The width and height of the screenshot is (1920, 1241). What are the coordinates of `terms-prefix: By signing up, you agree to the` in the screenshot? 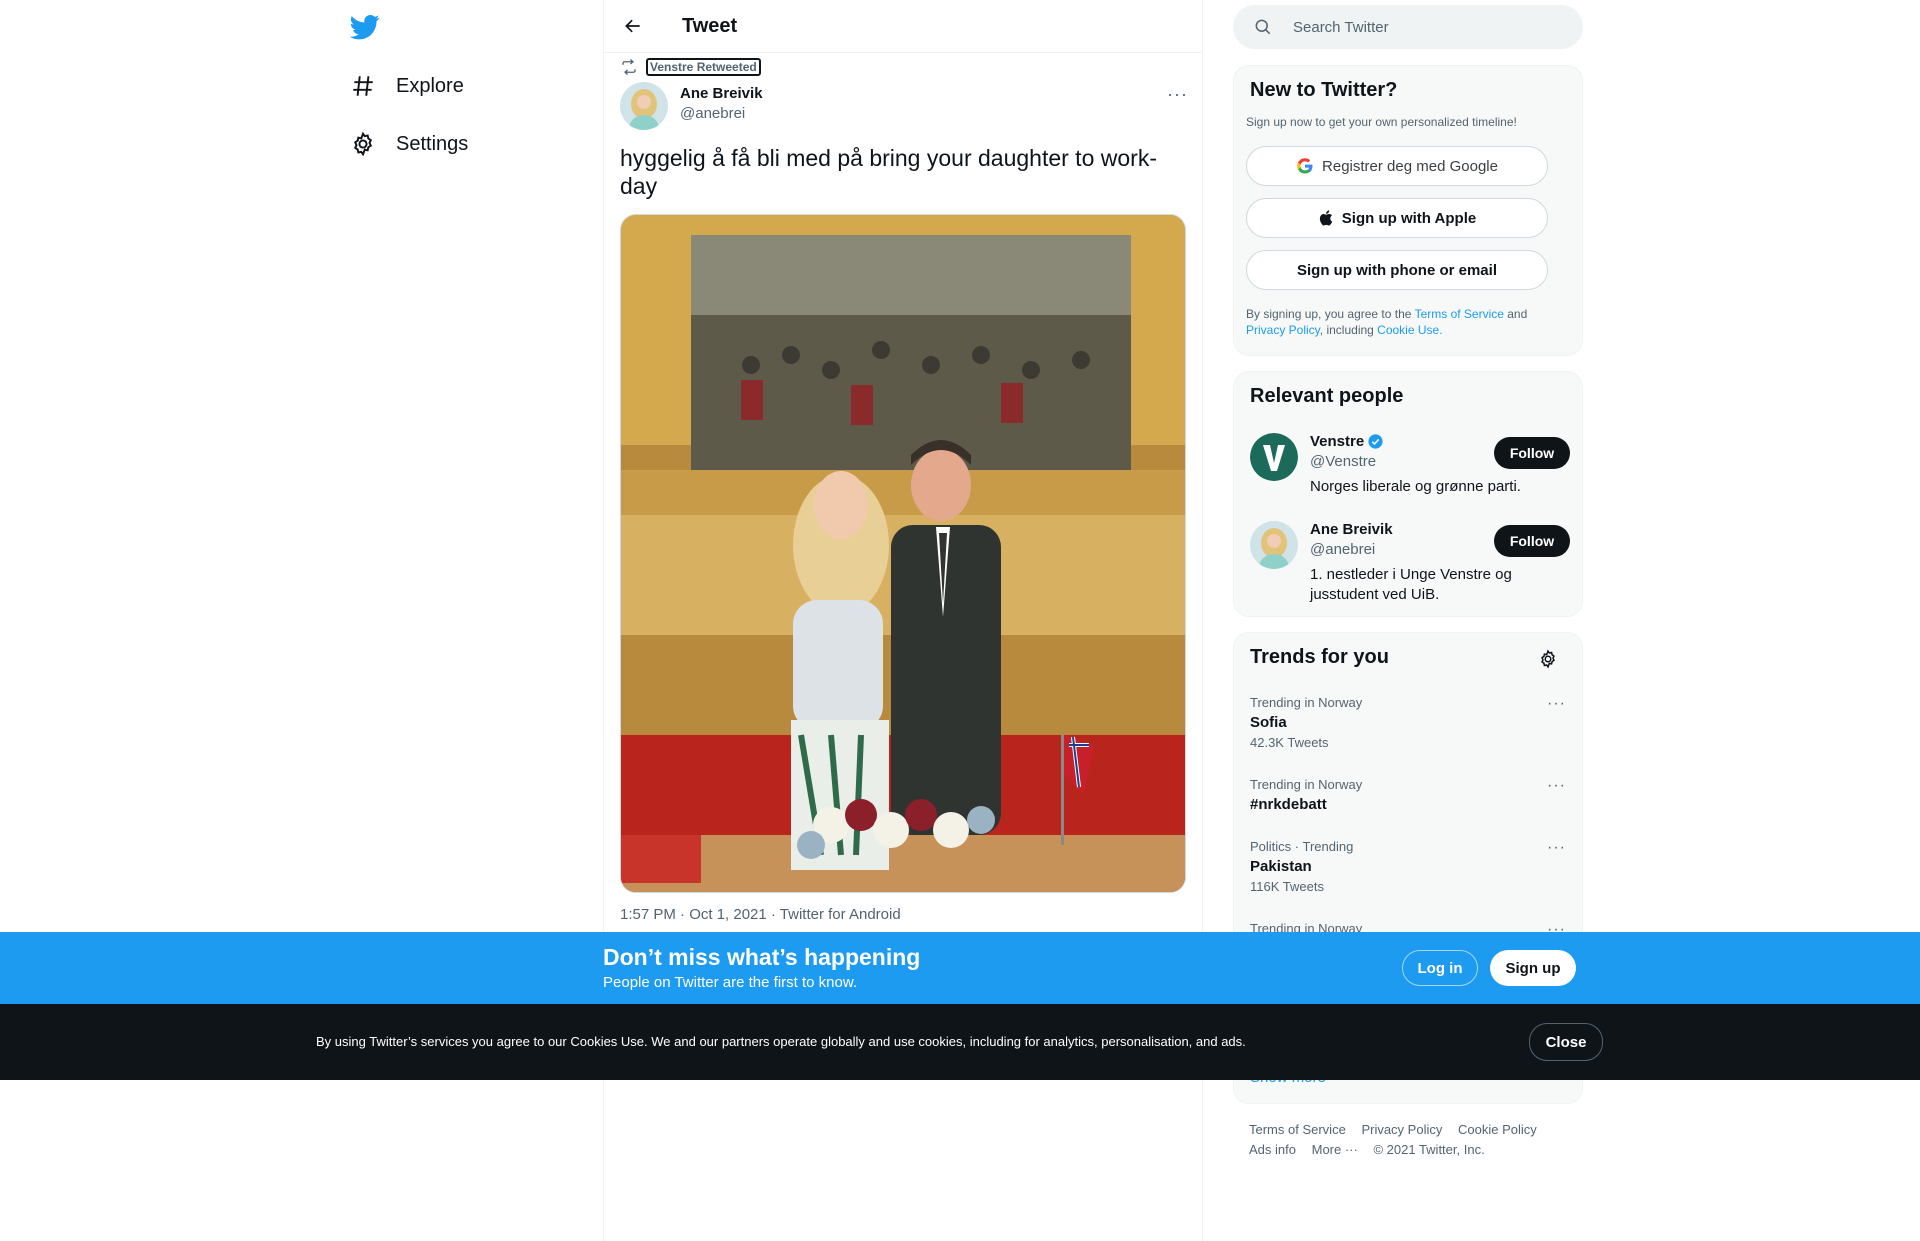 It's located at (1330, 314).